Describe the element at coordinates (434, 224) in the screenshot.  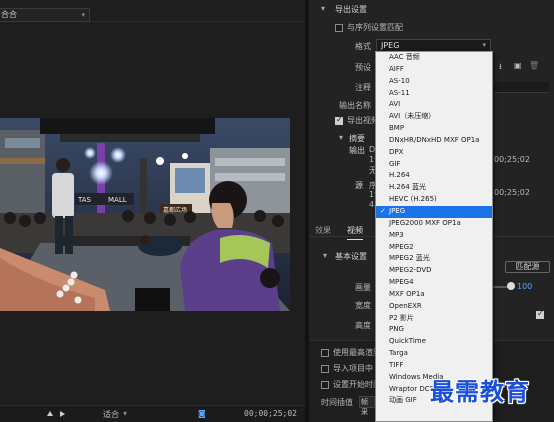
I see `format-option: JPEG2000 MXF OP1a` at that location.